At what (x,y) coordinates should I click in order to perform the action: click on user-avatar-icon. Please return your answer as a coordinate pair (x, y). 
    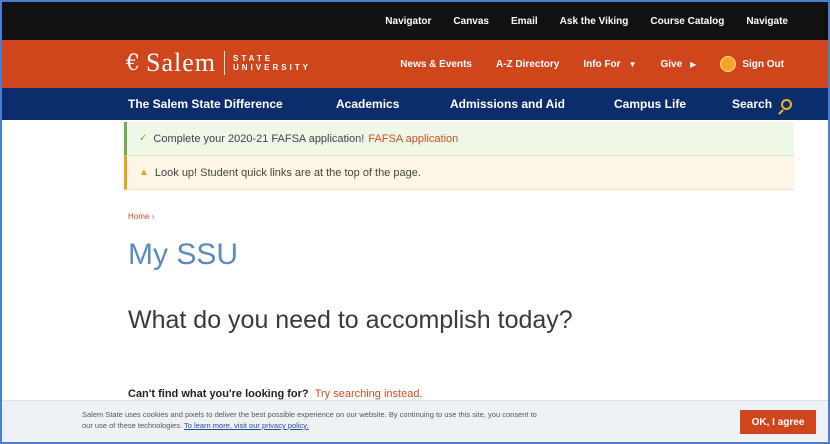
    Looking at the image, I should click on (728, 64).